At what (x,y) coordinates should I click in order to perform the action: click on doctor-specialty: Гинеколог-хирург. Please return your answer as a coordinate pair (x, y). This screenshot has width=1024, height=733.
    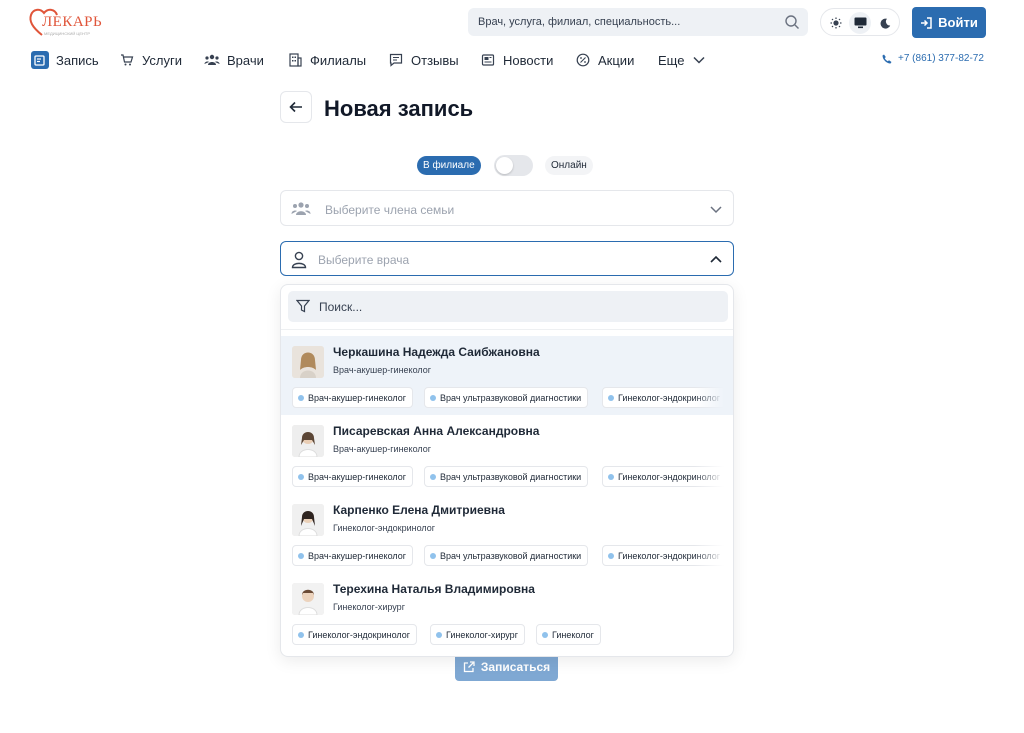
    Looking at the image, I should click on (369, 607).